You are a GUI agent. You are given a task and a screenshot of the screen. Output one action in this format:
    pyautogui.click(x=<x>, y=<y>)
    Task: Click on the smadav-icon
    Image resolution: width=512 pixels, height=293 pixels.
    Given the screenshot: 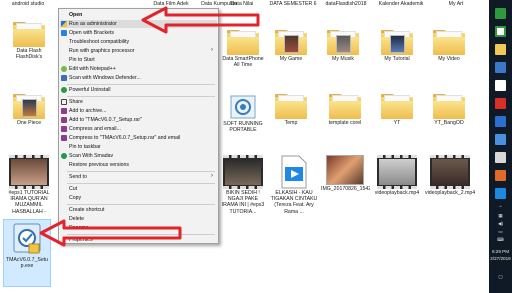 What is the action you would take?
    pyautogui.click(x=64, y=156)
    